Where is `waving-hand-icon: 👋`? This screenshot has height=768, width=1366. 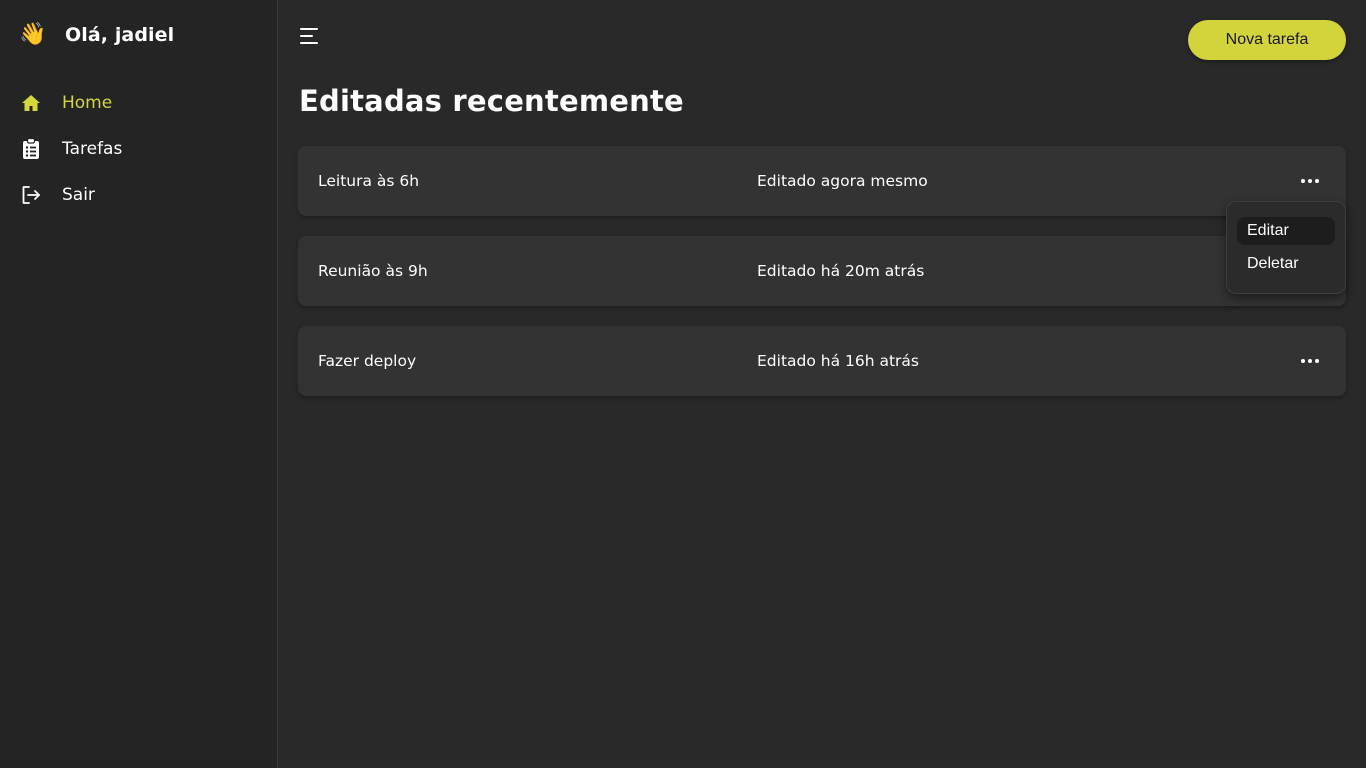
waving-hand-icon: 👋 is located at coordinates (33, 34).